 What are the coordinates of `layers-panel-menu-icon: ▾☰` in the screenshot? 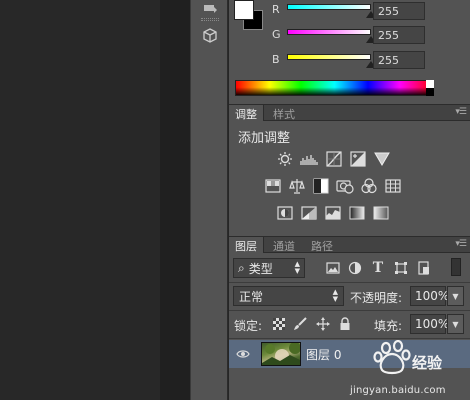 It's located at (461, 244).